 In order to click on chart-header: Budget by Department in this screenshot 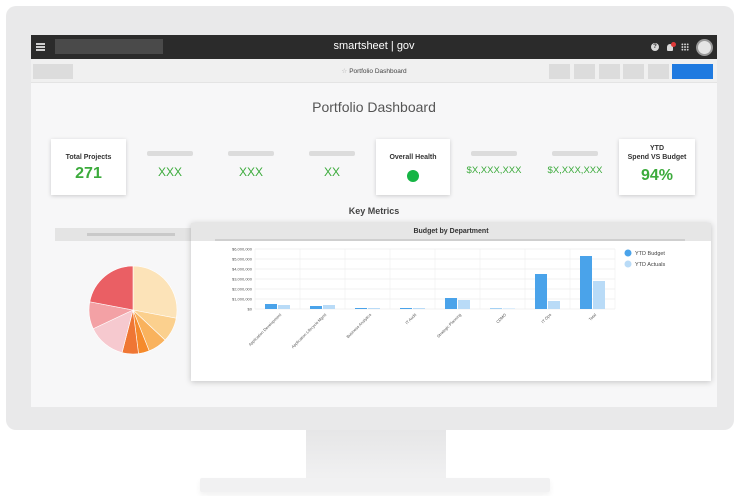, I will do `click(451, 232)`.